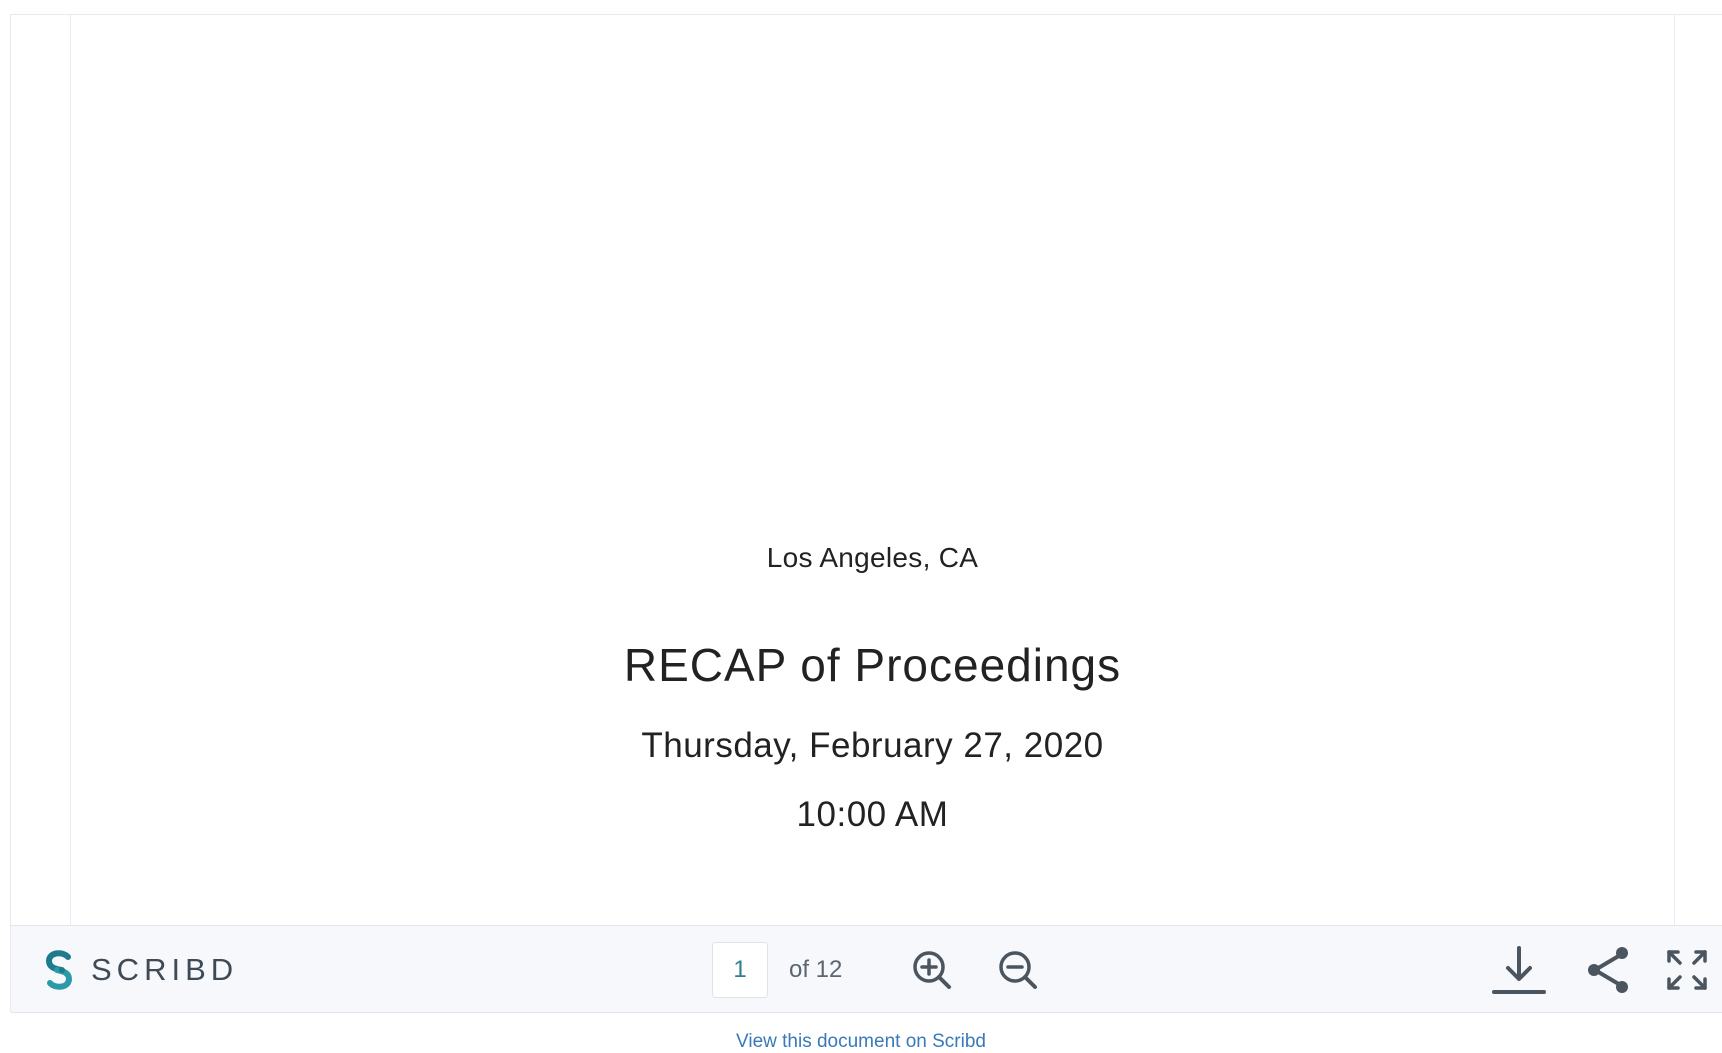 The width and height of the screenshot is (1722, 1053). Describe the element at coordinates (165, 969) in the screenshot. I see `scribd-wordmark: SCRIBD` at that location.